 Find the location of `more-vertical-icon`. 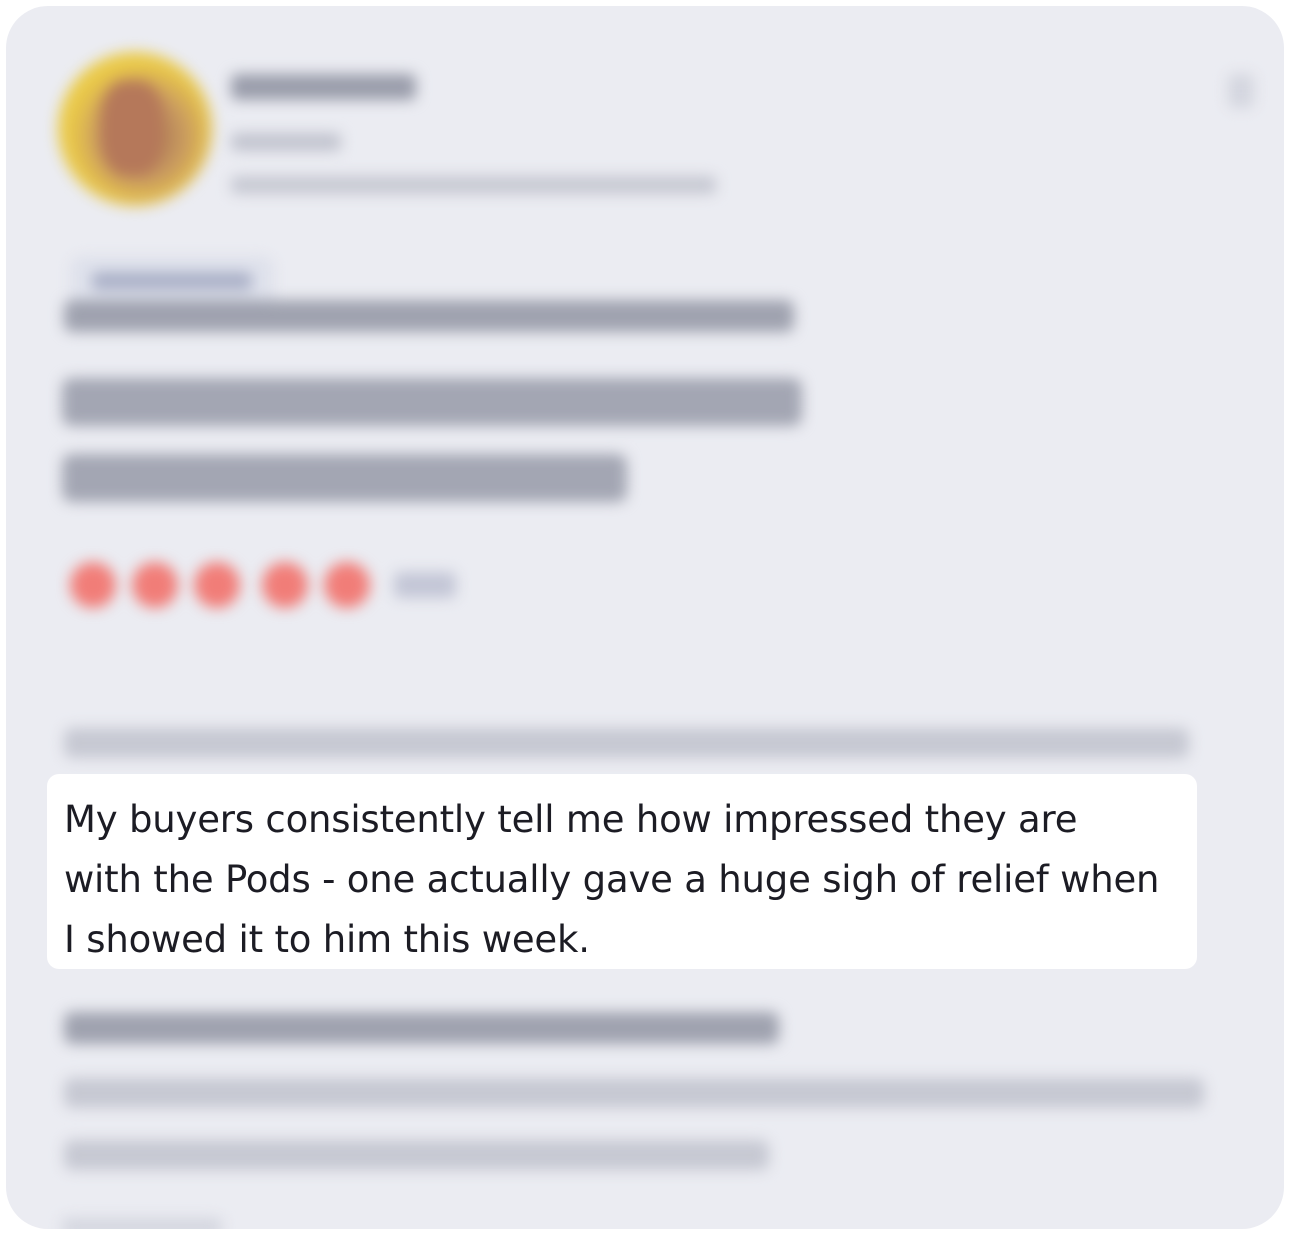

more-vertical-icon is located at coordinates (1241, 91).